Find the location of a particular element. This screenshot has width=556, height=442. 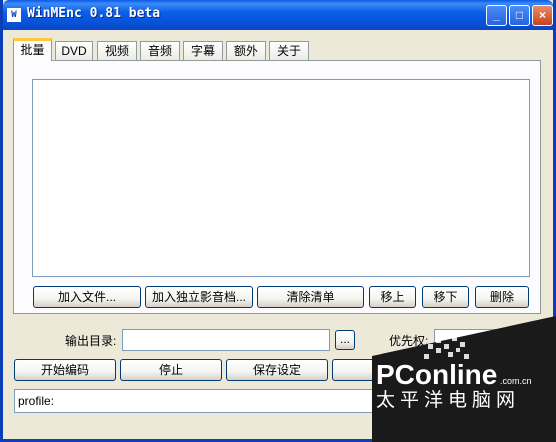

watermark-brand: PConline is located at coordinates (436, 374).